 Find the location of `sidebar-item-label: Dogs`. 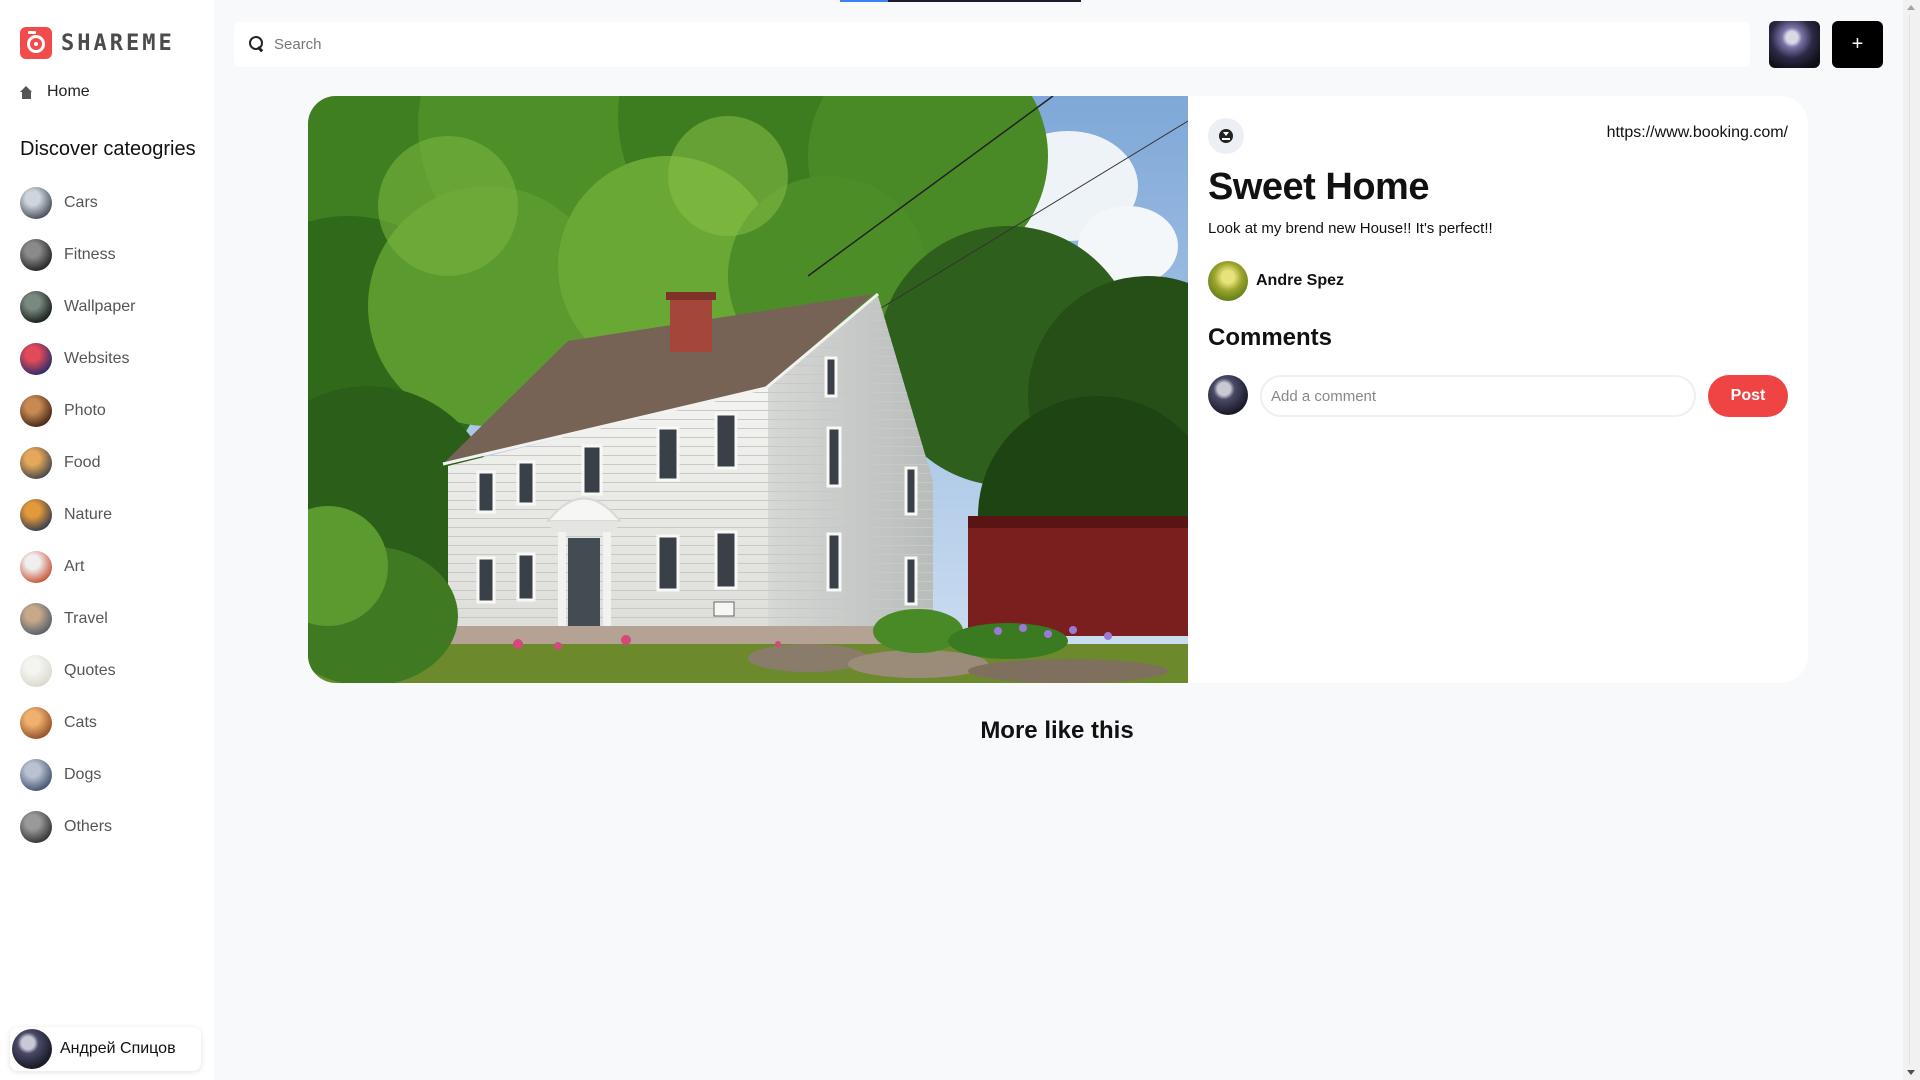

sidebar-item-label: Dogs is located at coordinates (83, 774).